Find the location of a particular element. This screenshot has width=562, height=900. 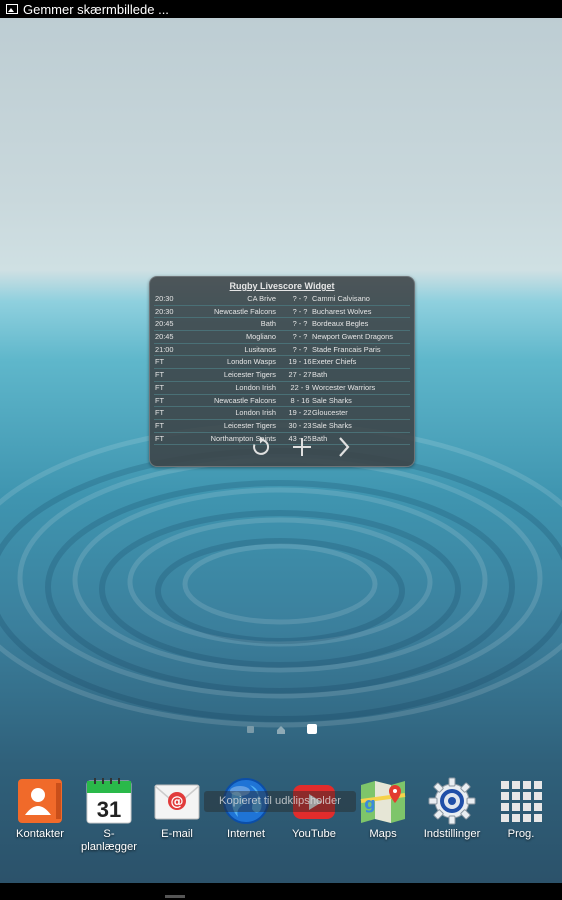

nav-back-indicator is located at coordinates (175, 896).